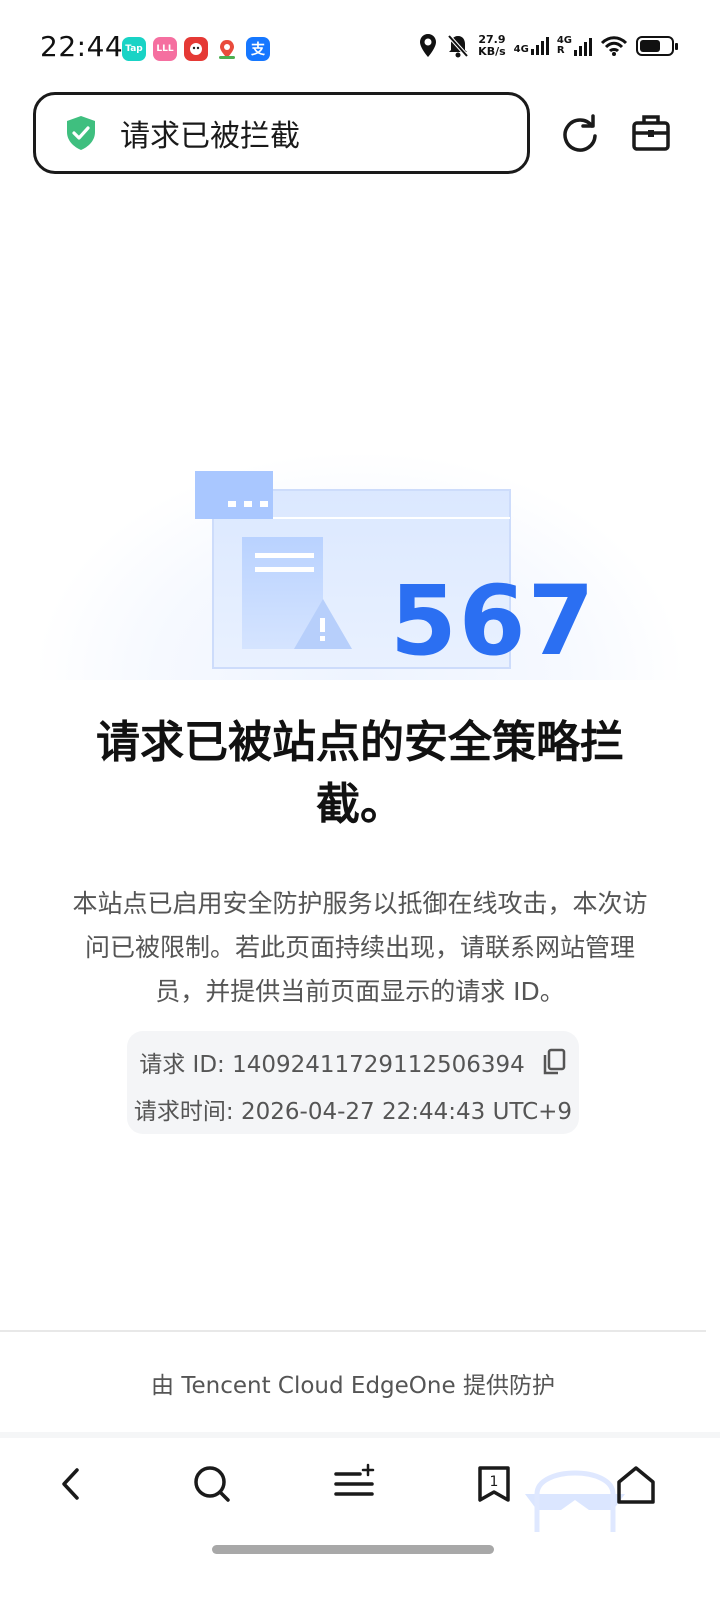 This screenshot has height=1600, width=720. What do you see at coordinates (212, 1484) in the screenshot?
I see `search-icon` at bounding box center [212, 1484].